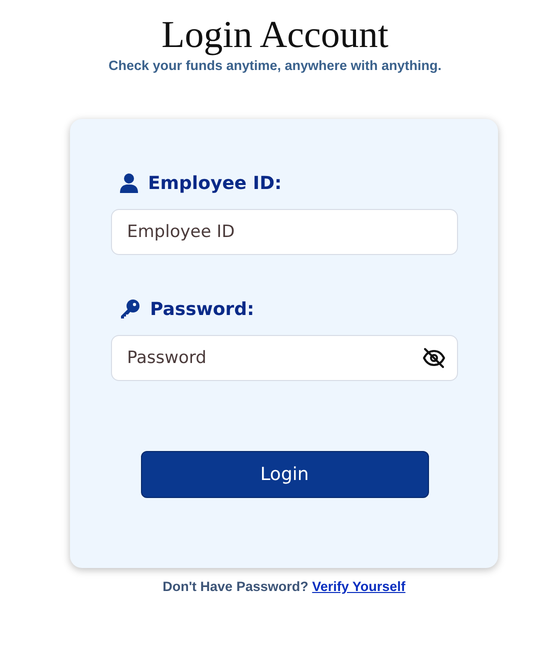 Image resolution: width=550 pixels, height=670 pixels. I want to click on eye-slash-icon, so click(434, 358).